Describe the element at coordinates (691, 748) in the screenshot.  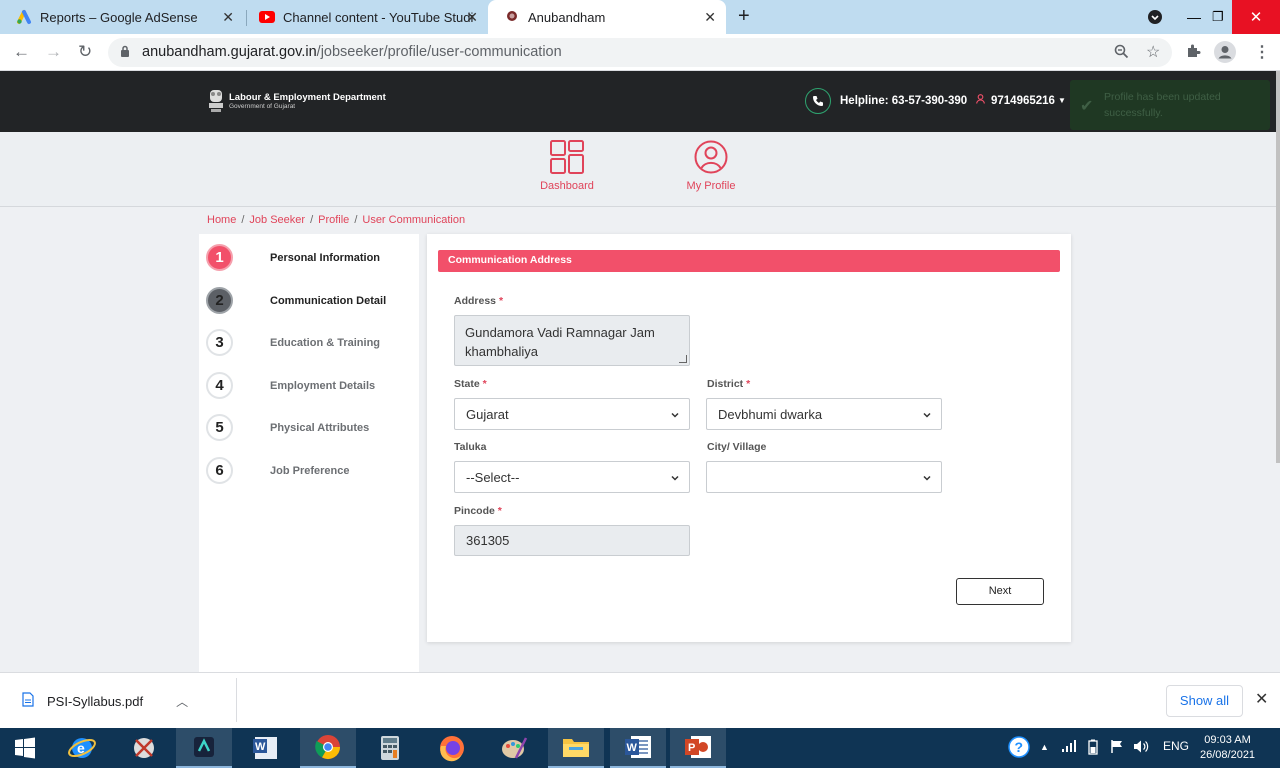
I see `svg-text: P` at that location.